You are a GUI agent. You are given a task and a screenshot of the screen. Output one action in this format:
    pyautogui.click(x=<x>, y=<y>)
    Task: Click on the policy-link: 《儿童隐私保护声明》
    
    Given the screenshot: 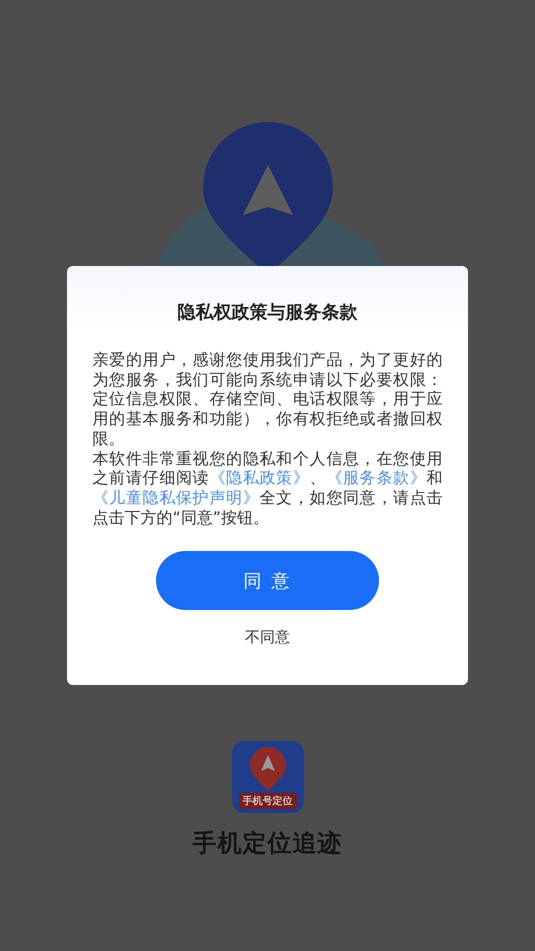 What is the action you would take?
    pyautogui.click(x=176, y=497)
    